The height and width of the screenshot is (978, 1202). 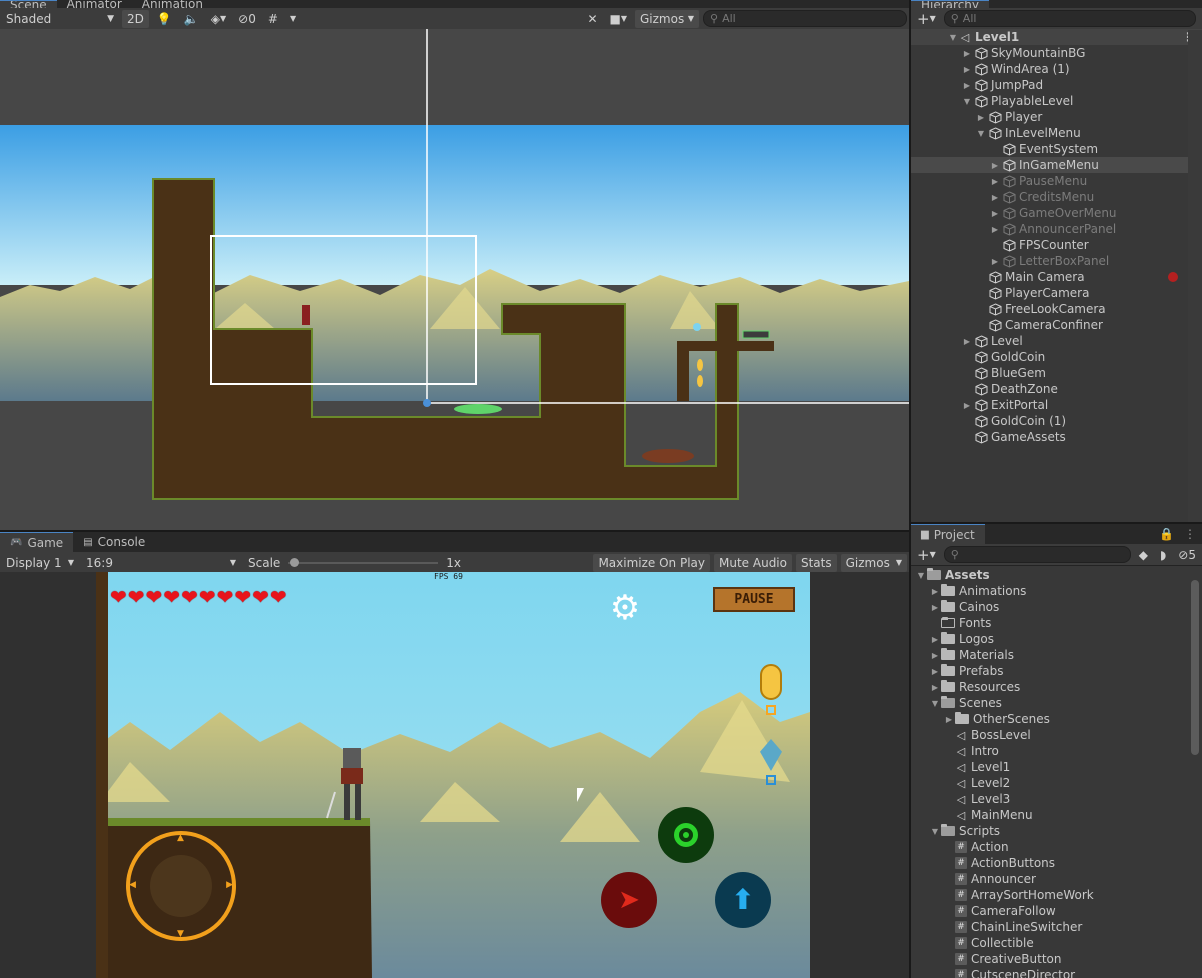 I want to click on project-item: # Action, so click(x=1056, y=847).